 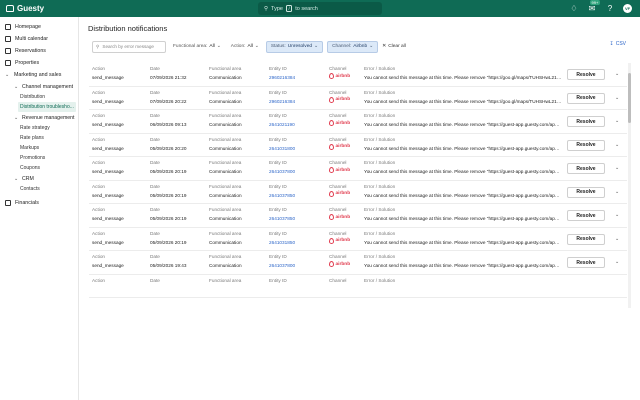 I want to click on sidebar-group-revenue-management: ⌄ Revenue management, so click(x=39, y=117).